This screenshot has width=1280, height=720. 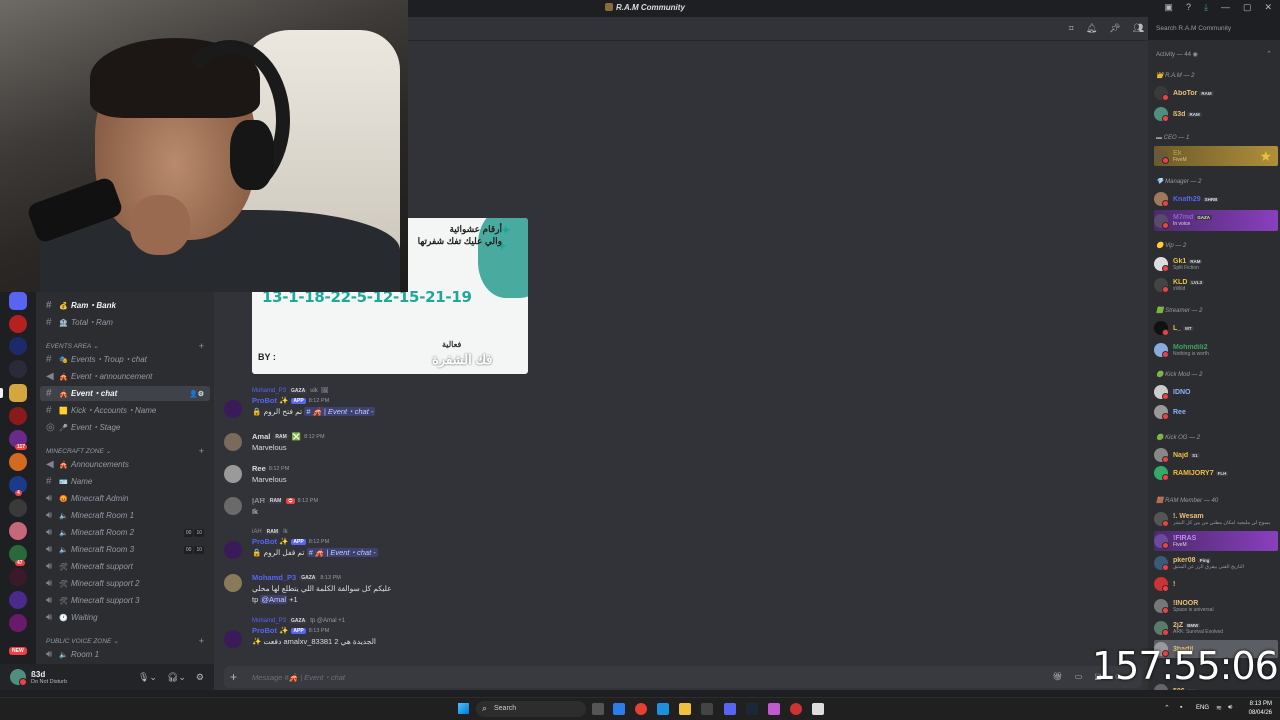 I want to click on member-item: Ek FiveM ★, so click(x=1216, y=156).